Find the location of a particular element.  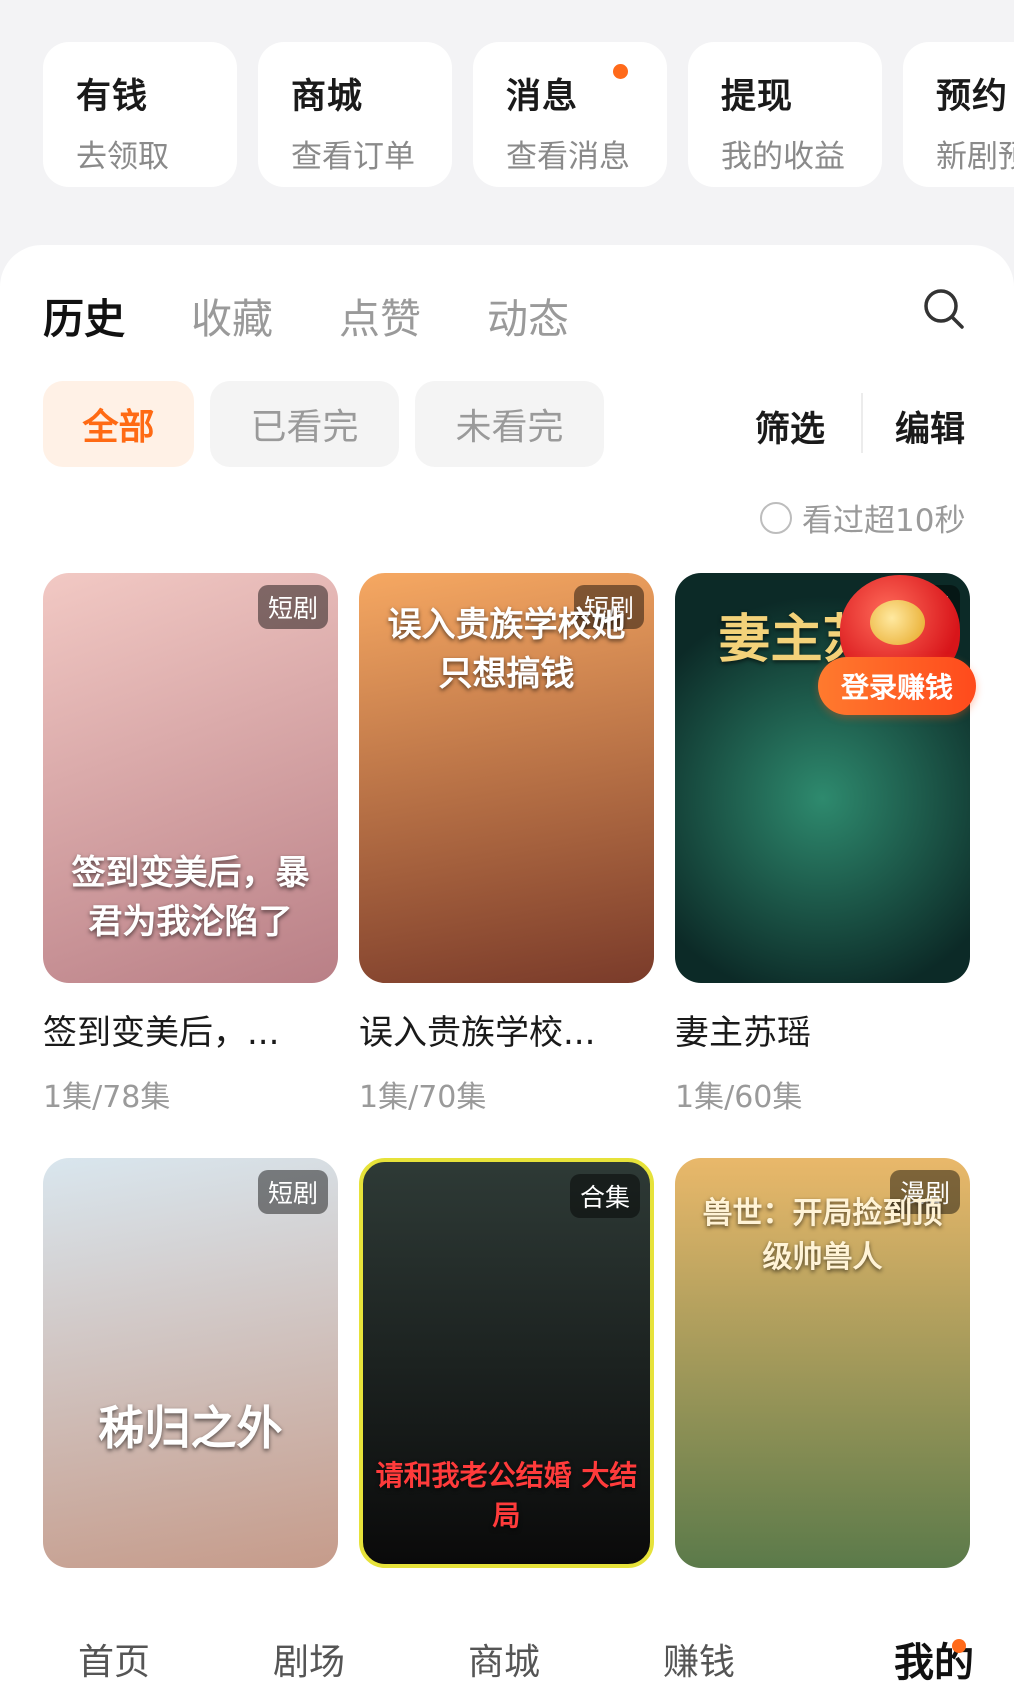

poster-image: 短剧 签到变美后，暴君为我沦陷了 is located at coordinates (190, 778).